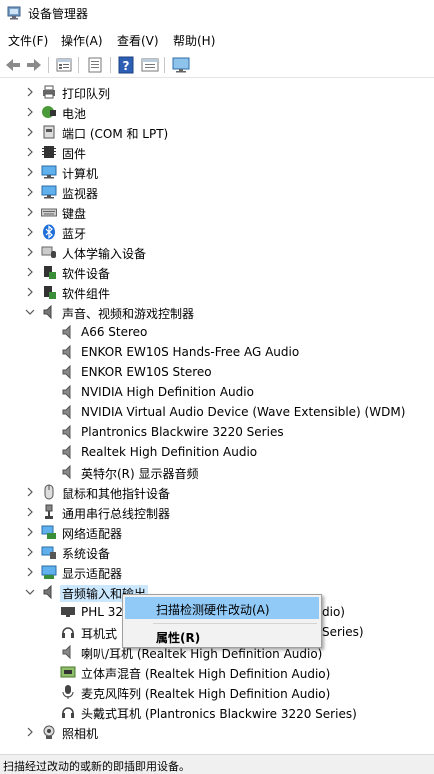  What do you see at coordinates (217, 192) in the screenshot?
I see `tree-item-monitors: 监视器` at bounding box center [217, 192].